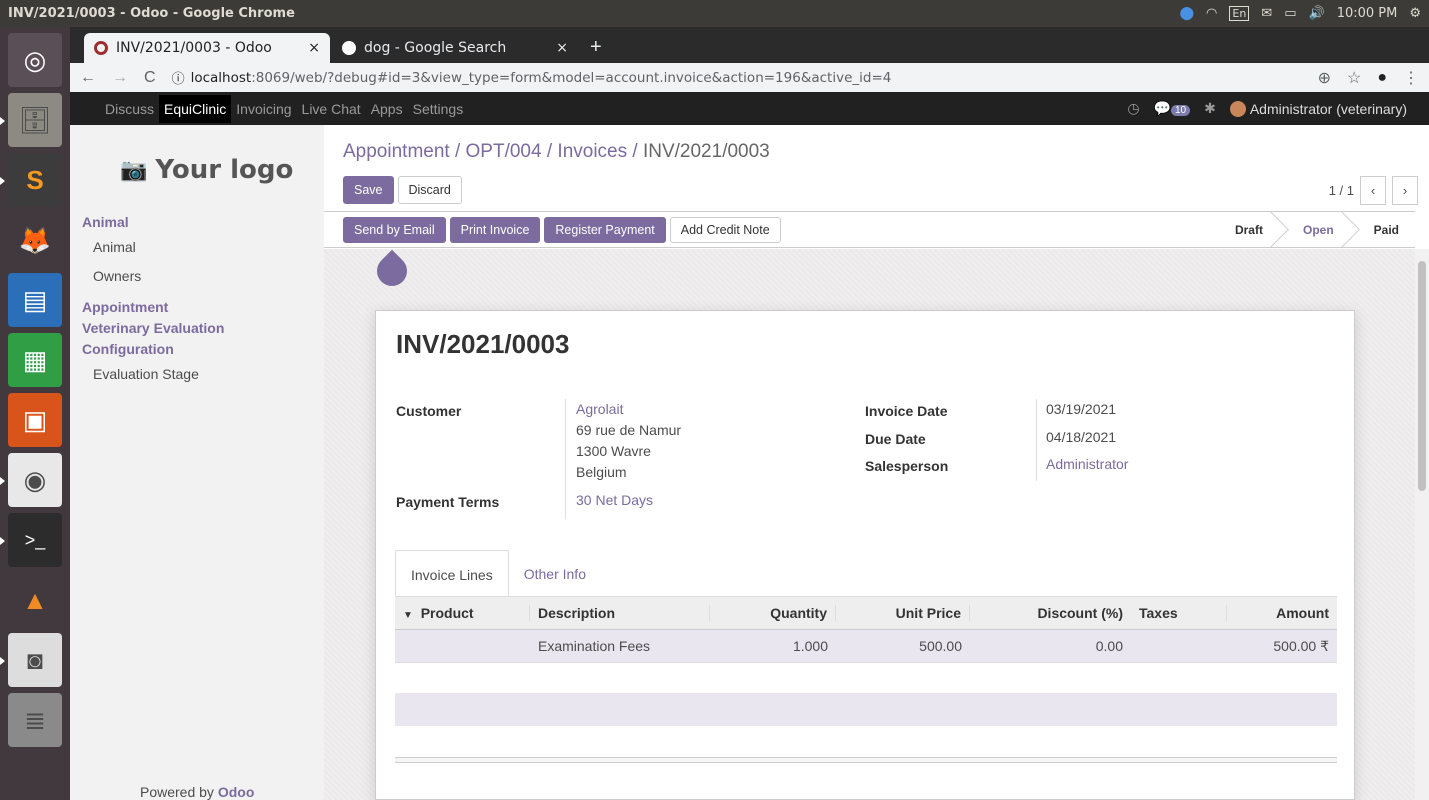 The height and width of the screenshot is (800, 1429). What do you see at coordinates (129, 109) in the screenshot?
I see `menu-discuss: Discuss` at bounding box center [129, 109].